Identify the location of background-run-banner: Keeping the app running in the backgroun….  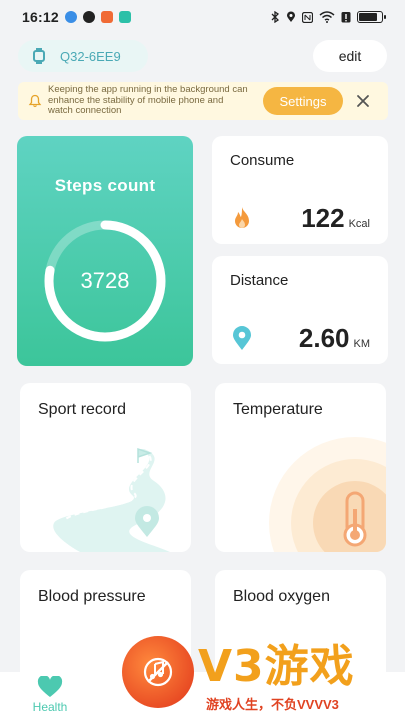
(203, 101).